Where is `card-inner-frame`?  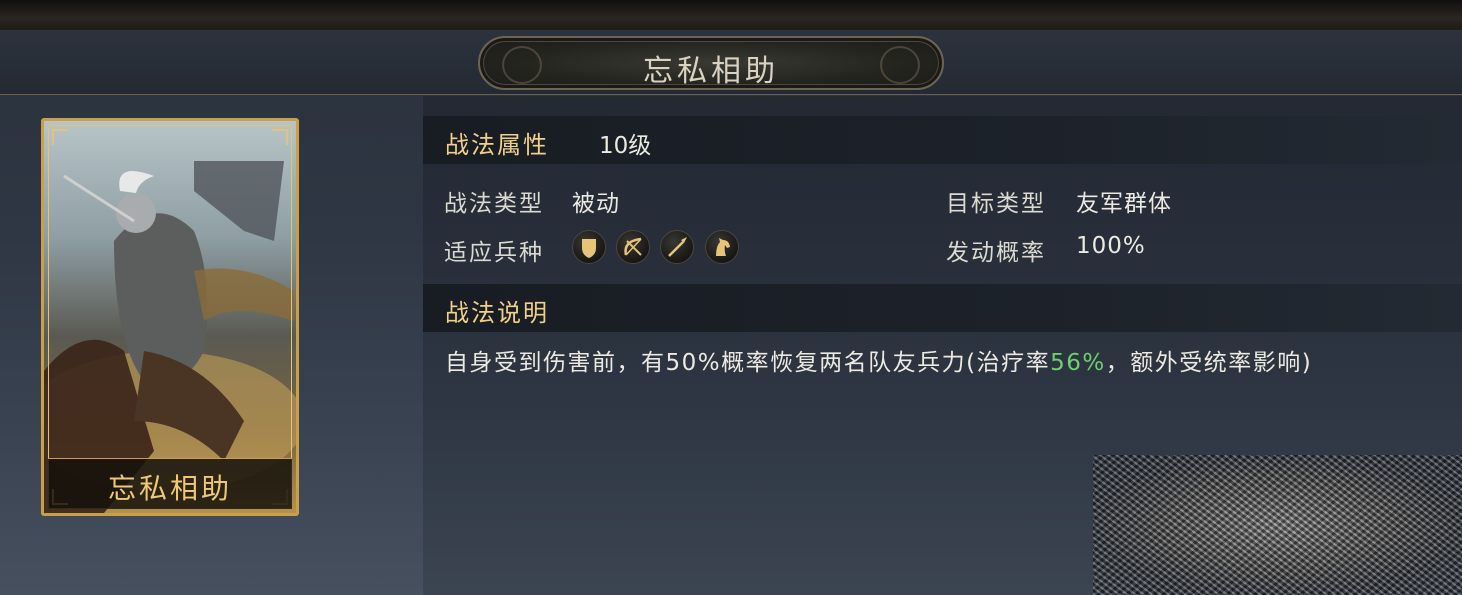 card-inner-frame is located at coordinates (170, 317).